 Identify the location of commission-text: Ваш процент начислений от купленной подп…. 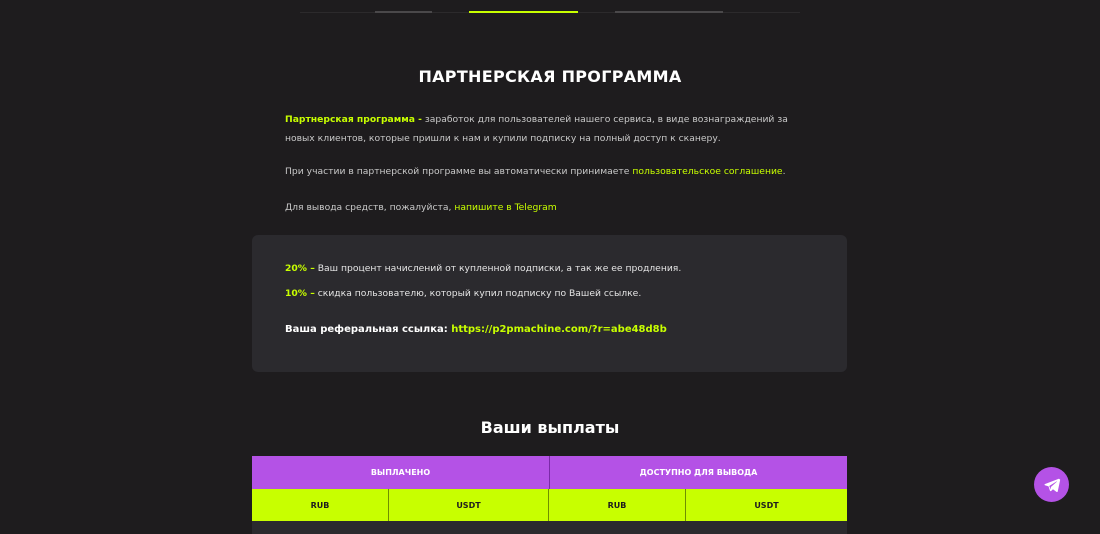
(498, 268).